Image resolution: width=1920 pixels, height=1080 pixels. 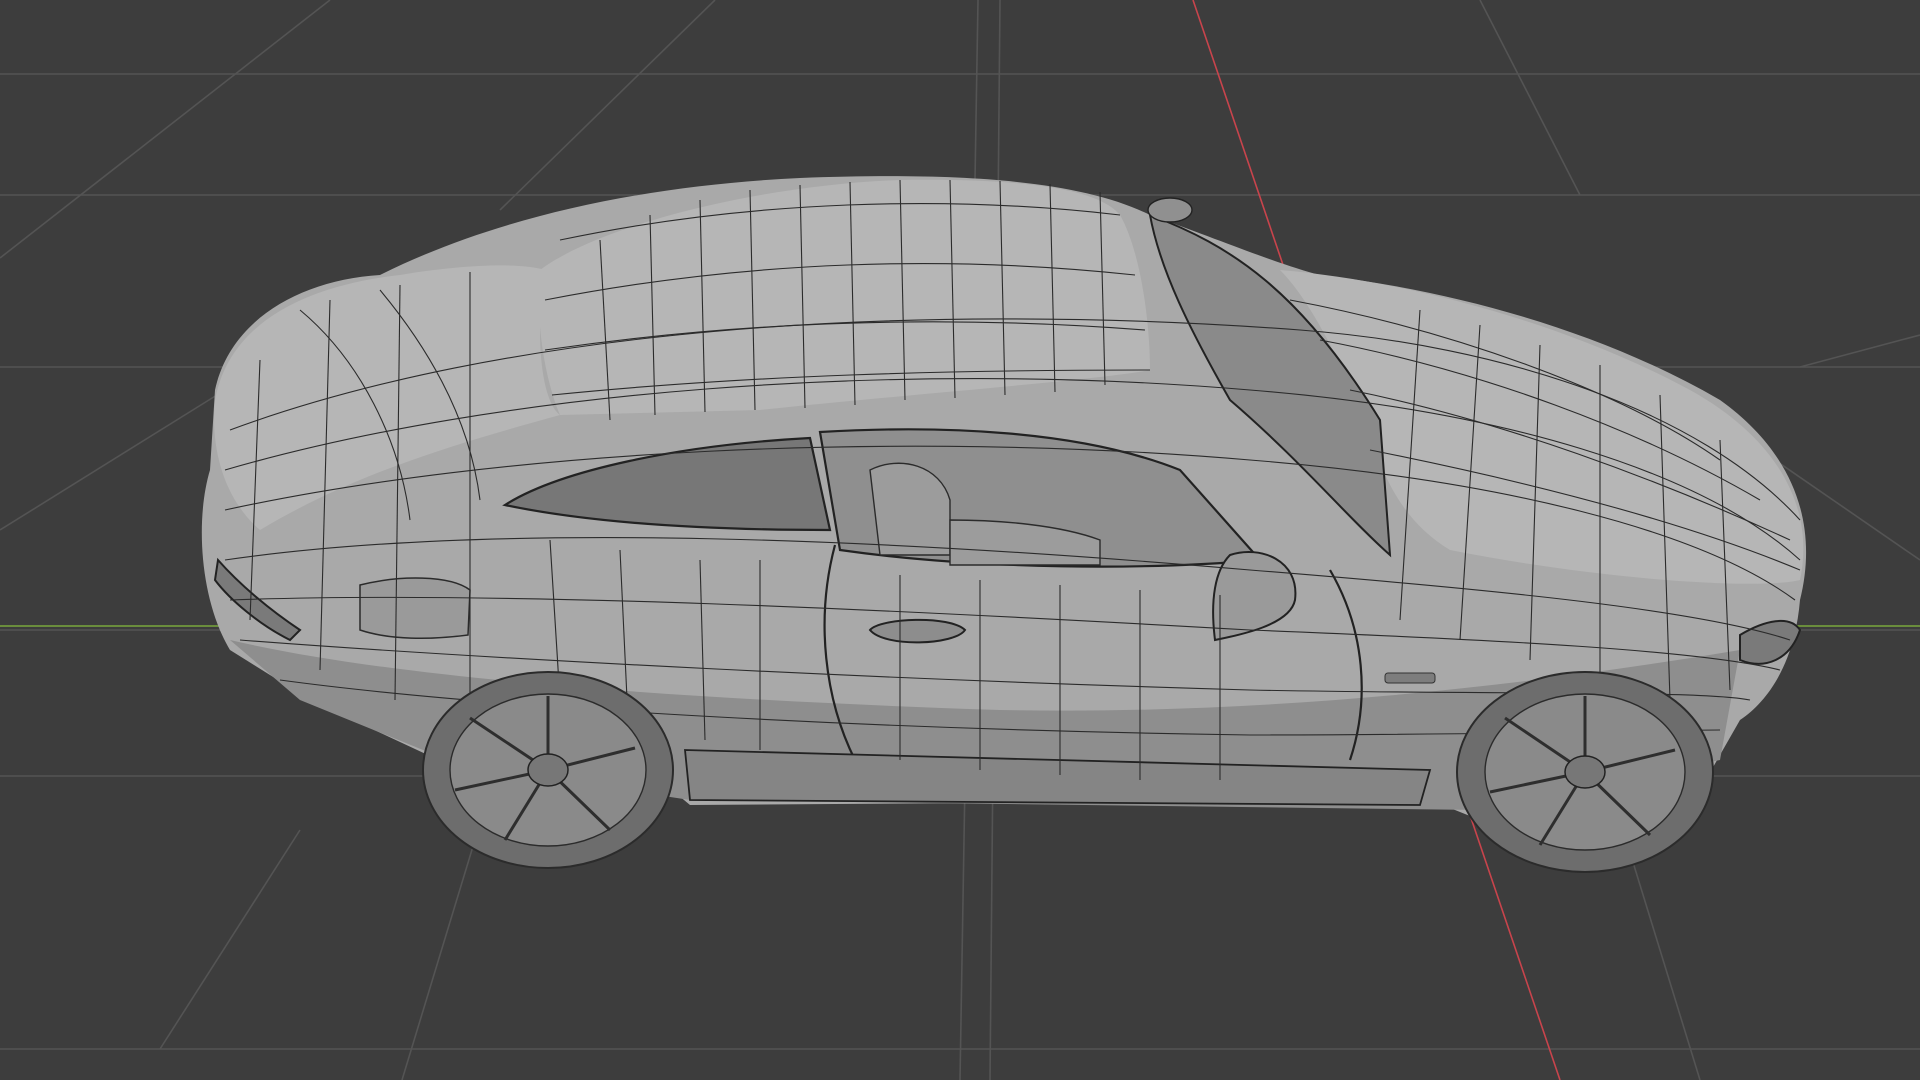 What do you see at coordinates (1410, 678) in the screenshot?
I see `model-badge` at bounding box center [1410, 678].